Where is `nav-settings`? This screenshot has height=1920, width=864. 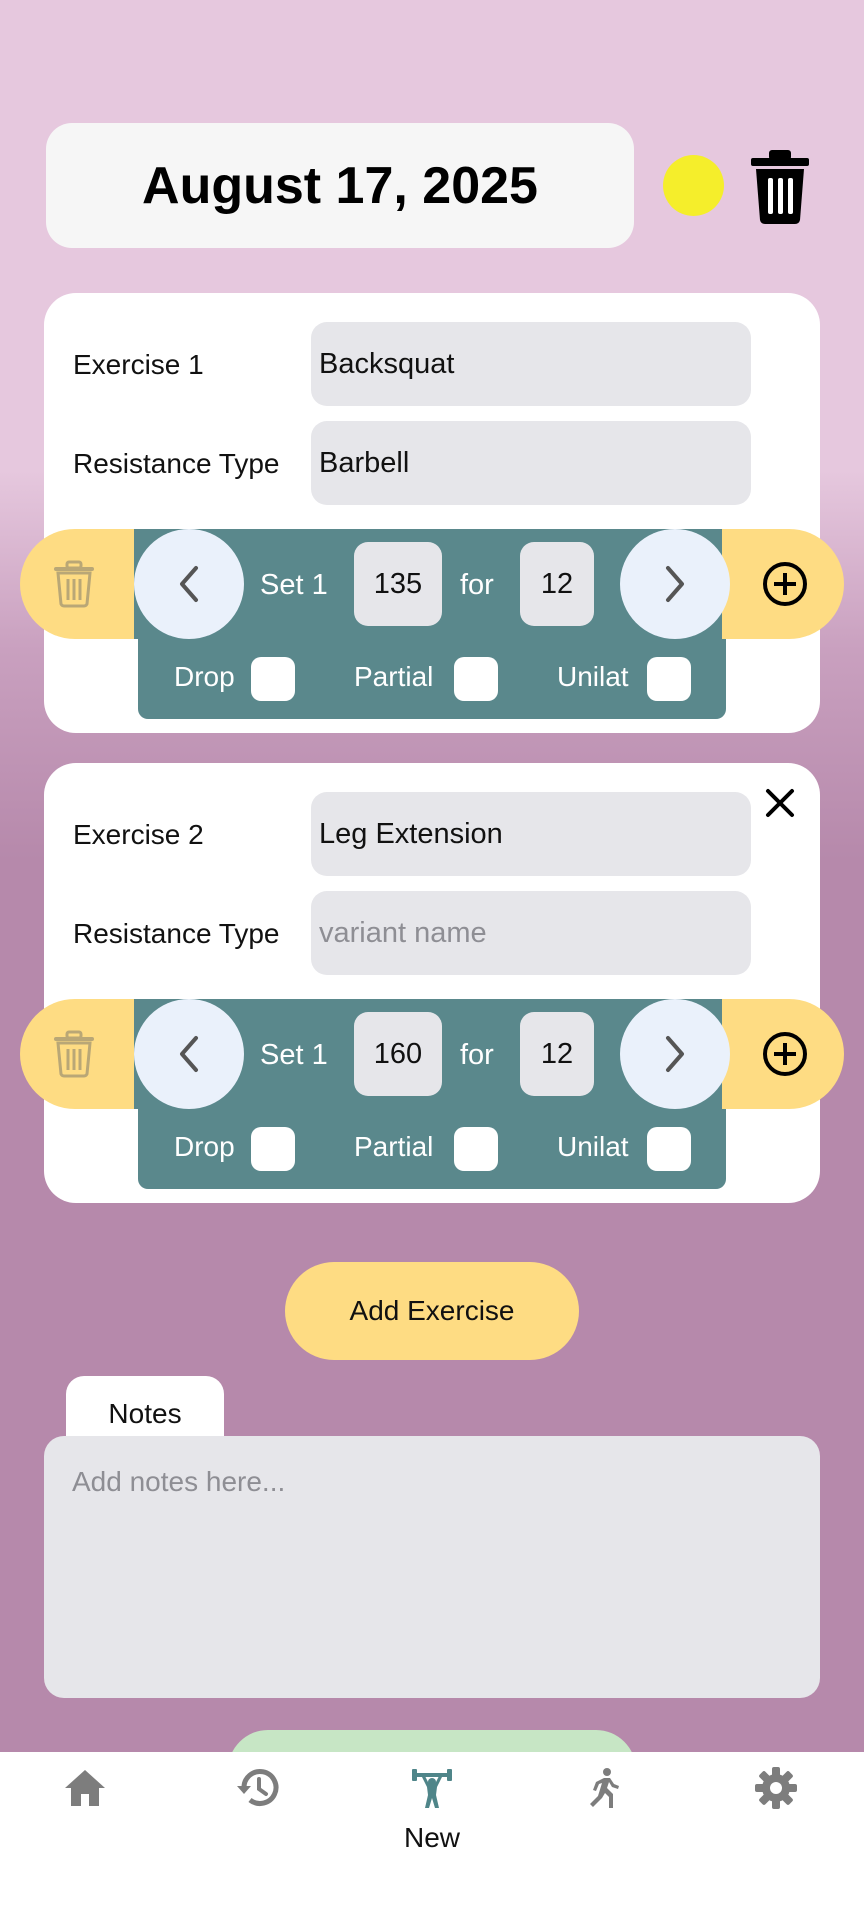
nav-settings is located at coordinates (776, 1836).